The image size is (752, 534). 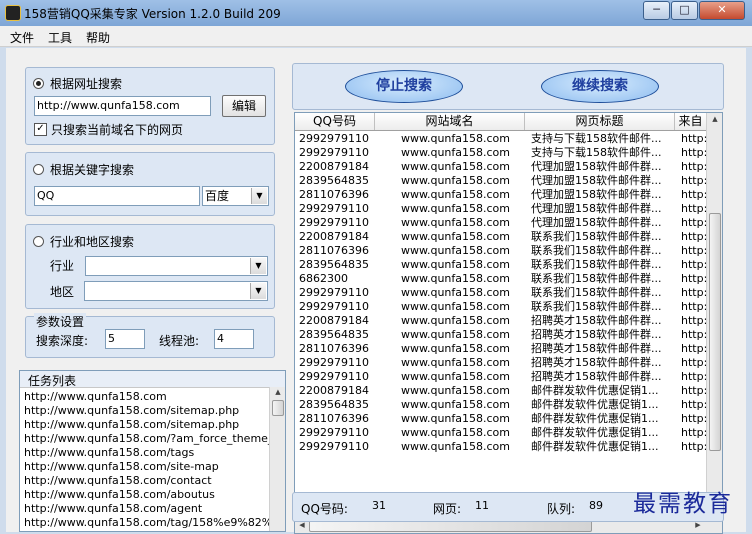 What do you see at coordinates (113, 509) in the screenshot?
I see `task-list-item: http://www.qunfa158.com/agent` at bounding box center [113, 509].